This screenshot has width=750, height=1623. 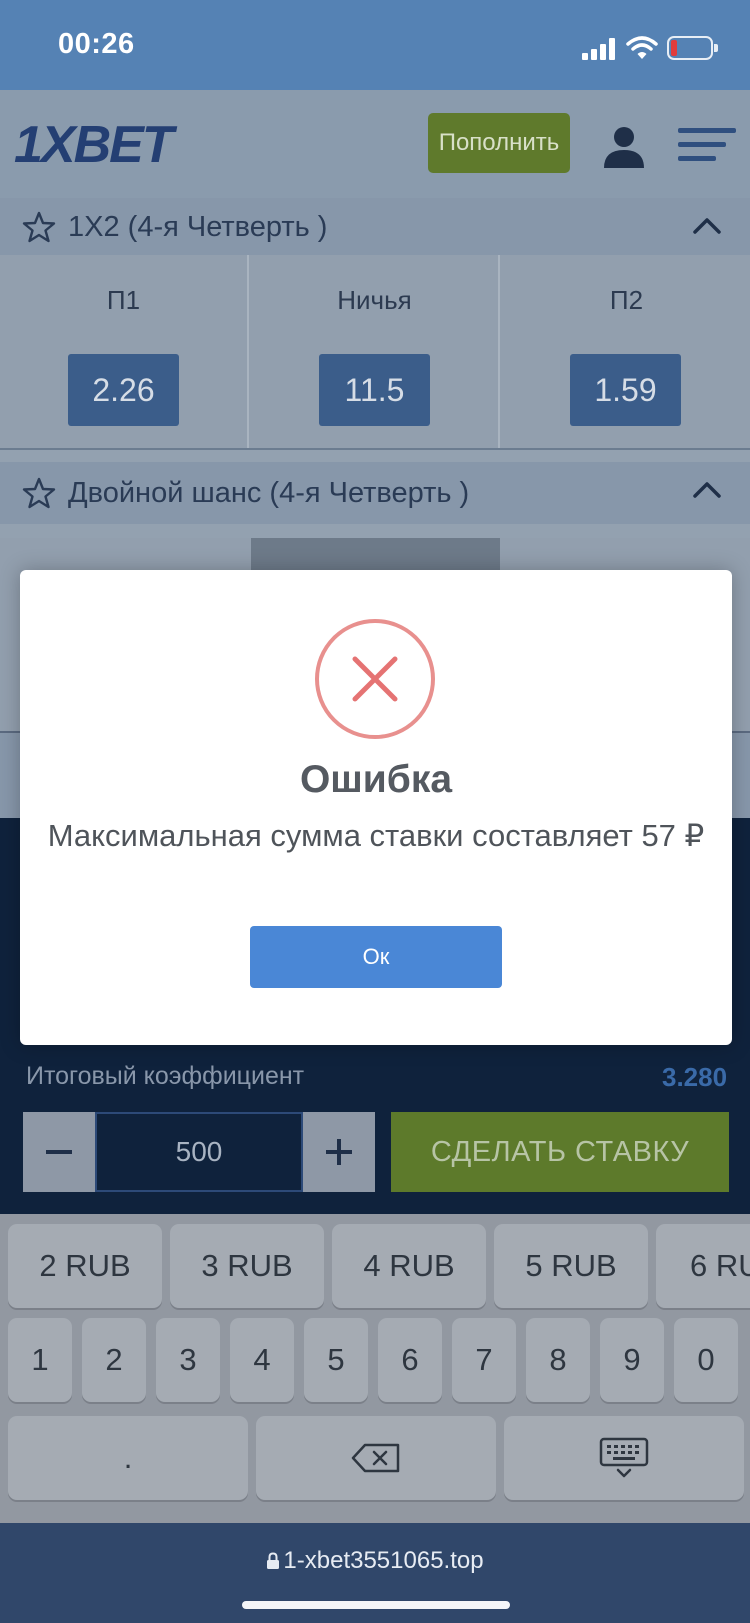 I want to click on outcome-label: П1, so click(x=123, y=300).